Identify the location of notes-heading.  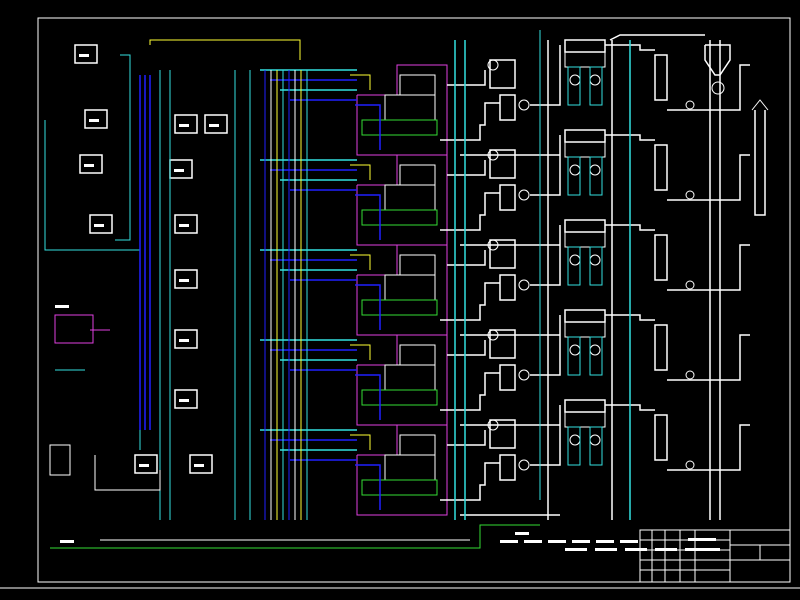
(522, 533).